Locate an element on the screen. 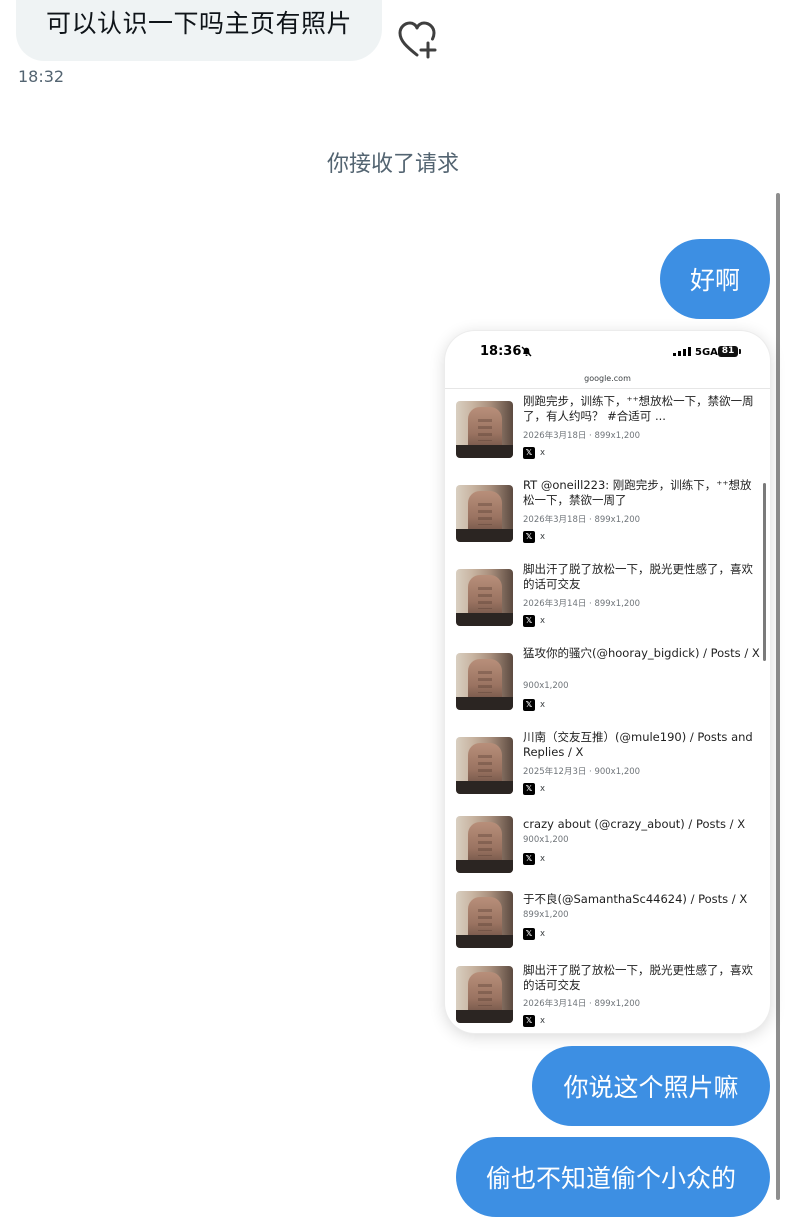  network-type-label: 5GA is located at coordinates (706, 352).